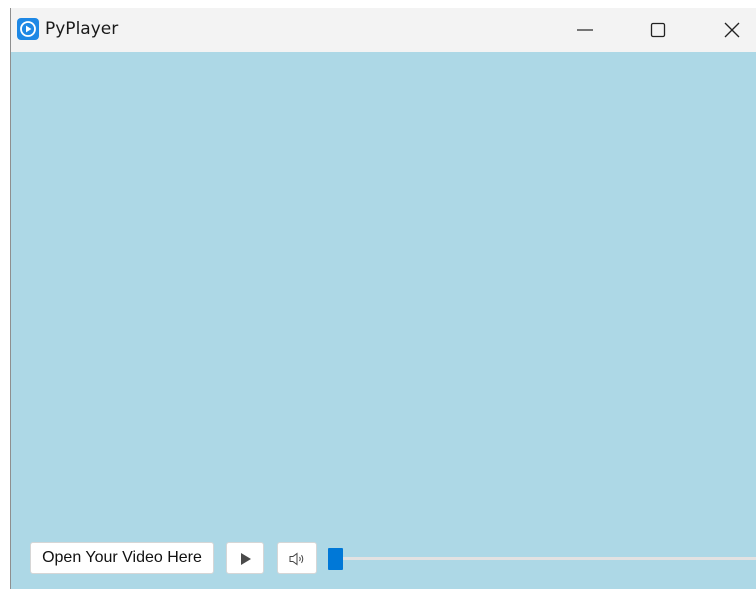  I want to click on window-title: PyPlayer, so click(82, 29).